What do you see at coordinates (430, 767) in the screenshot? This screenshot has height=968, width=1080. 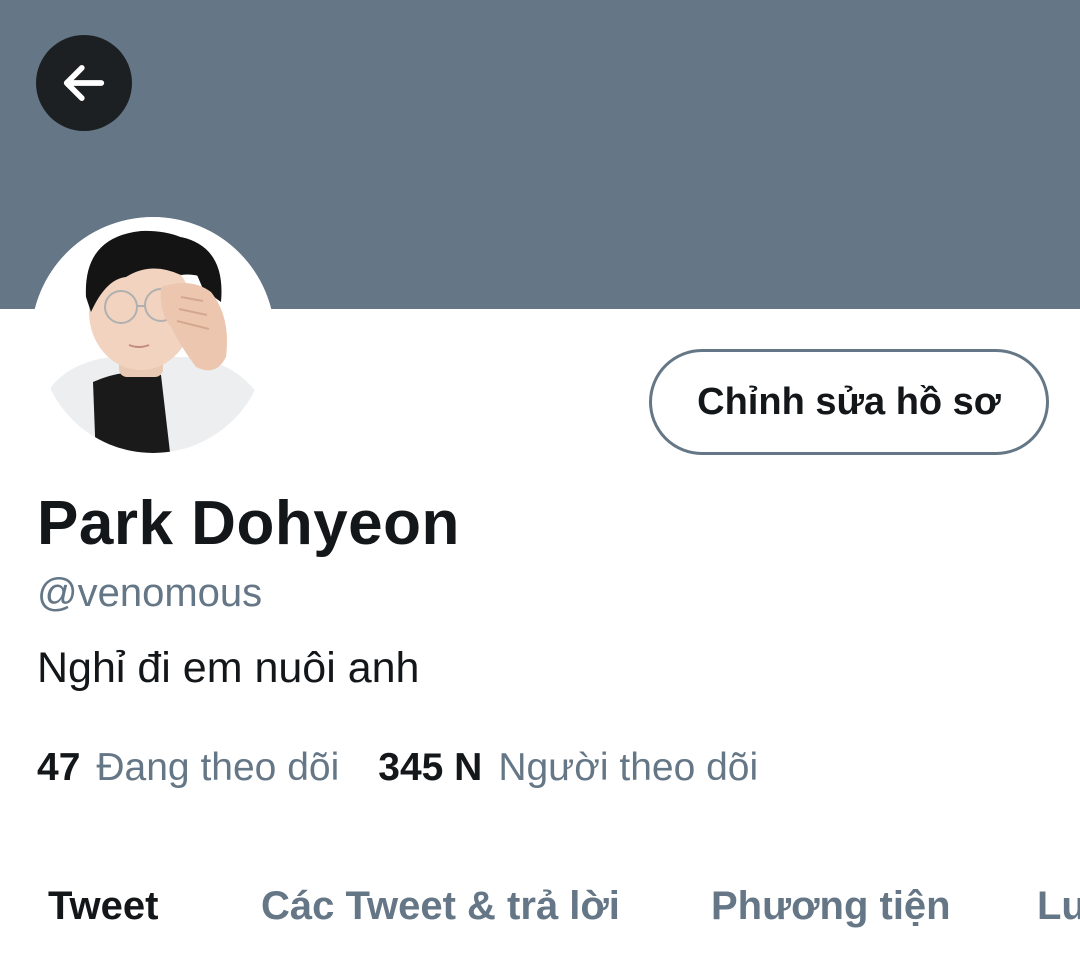 I see `followers-count: 345 N` at bounding box center [430, 767].